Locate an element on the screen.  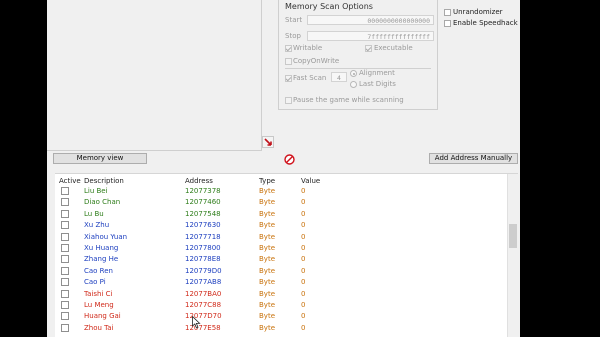
table-row: Zhang He 120778E8 Byte 0 is located at coordinates (280, 259).